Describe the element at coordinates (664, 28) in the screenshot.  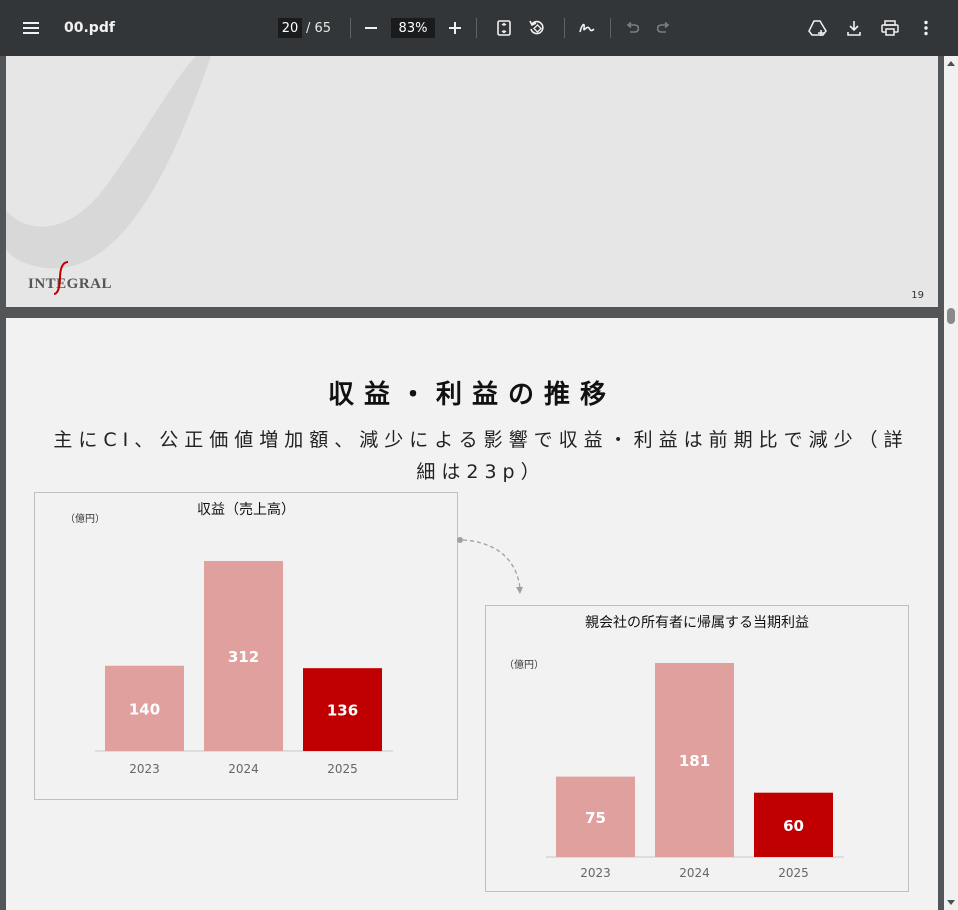
I see `redo-icon` at that location.